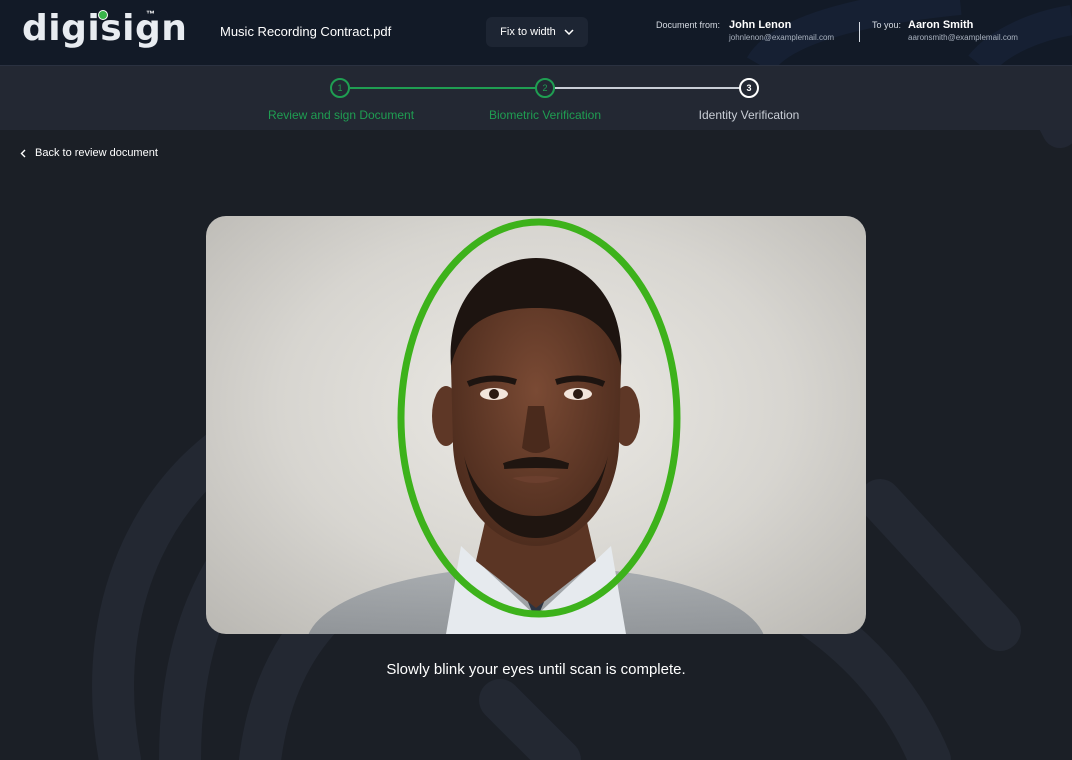  I want to click on step-2-indicator: 2, so click(545, 88).